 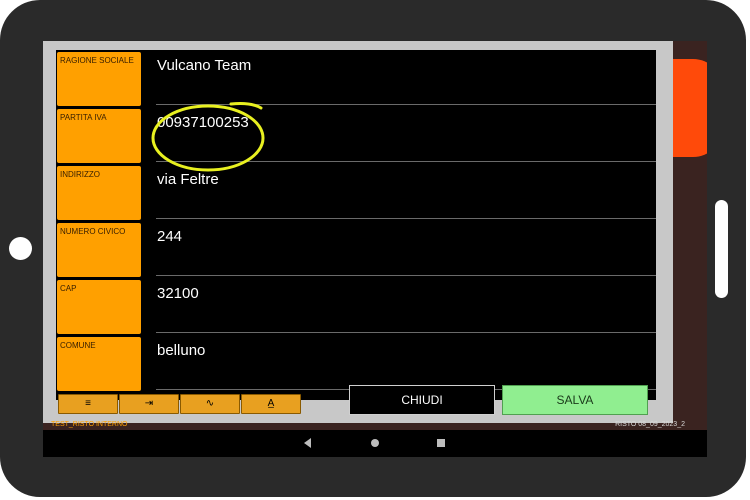 I want to click on field-label: INDIRIZZO, so click(x=80, y=174).